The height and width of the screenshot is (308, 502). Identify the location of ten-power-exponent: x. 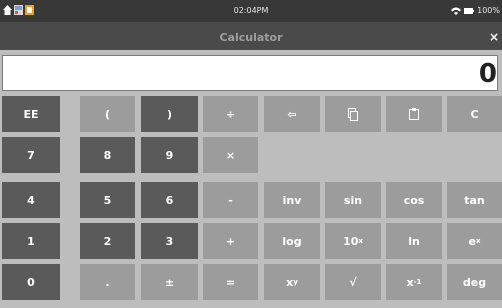
(360, 241).